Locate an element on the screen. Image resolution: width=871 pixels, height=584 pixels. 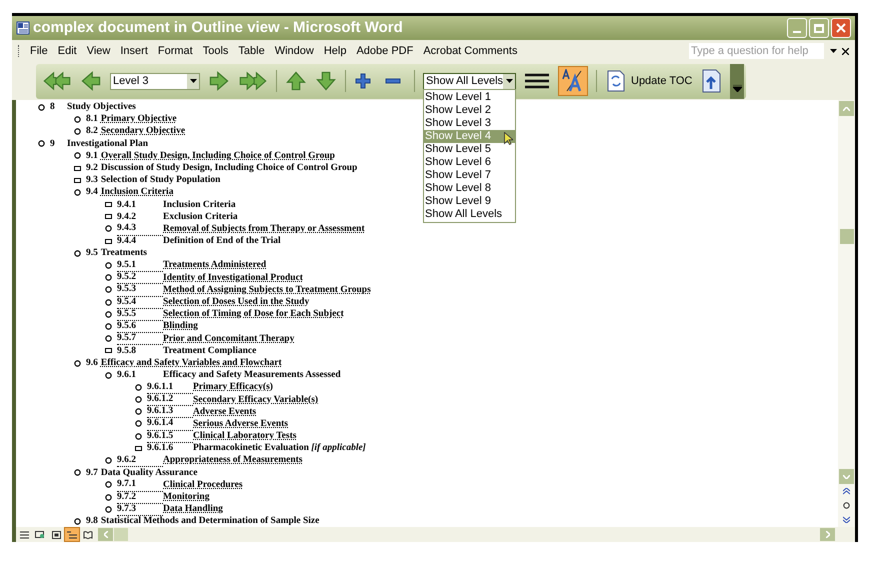
menu-item: Adobe PDF is located at coordinates (384, 51).